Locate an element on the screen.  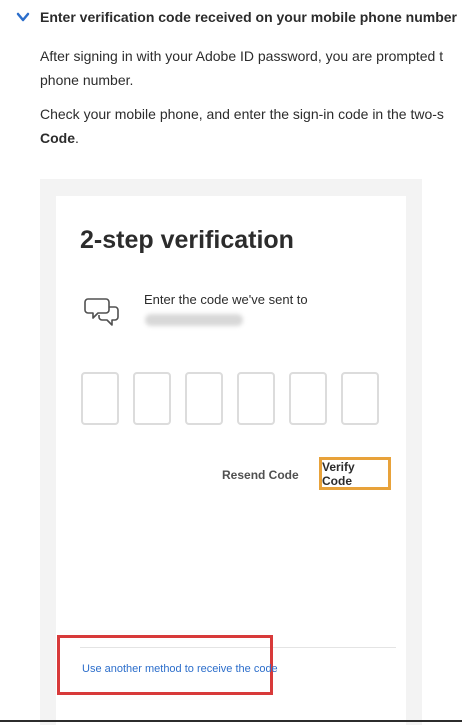
intro-line-2: phone number. is located at coordinates (87, 80).